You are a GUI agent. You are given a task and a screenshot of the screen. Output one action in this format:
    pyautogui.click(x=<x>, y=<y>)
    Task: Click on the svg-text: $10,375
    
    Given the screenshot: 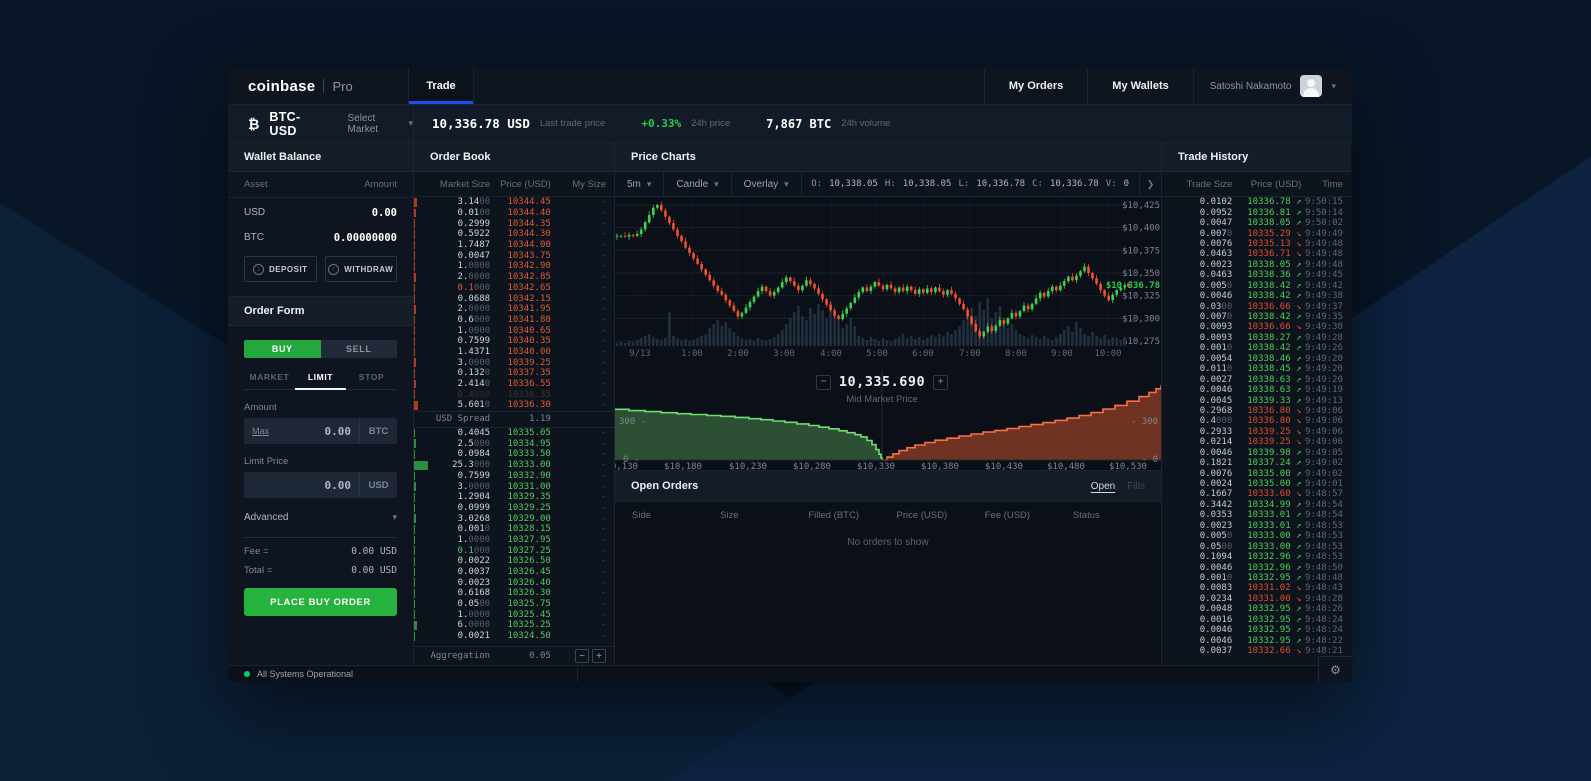 What is the action you would take?
    pyautogui.click(x=1141, y=251)
    